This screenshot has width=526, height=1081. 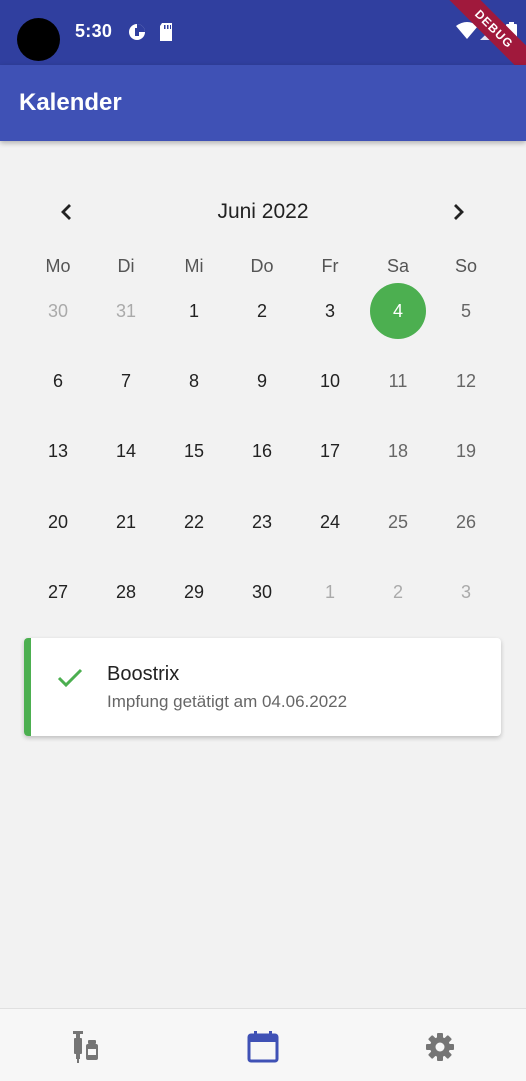 I want to click on nav-calendar, so click(x=263, y=1047).